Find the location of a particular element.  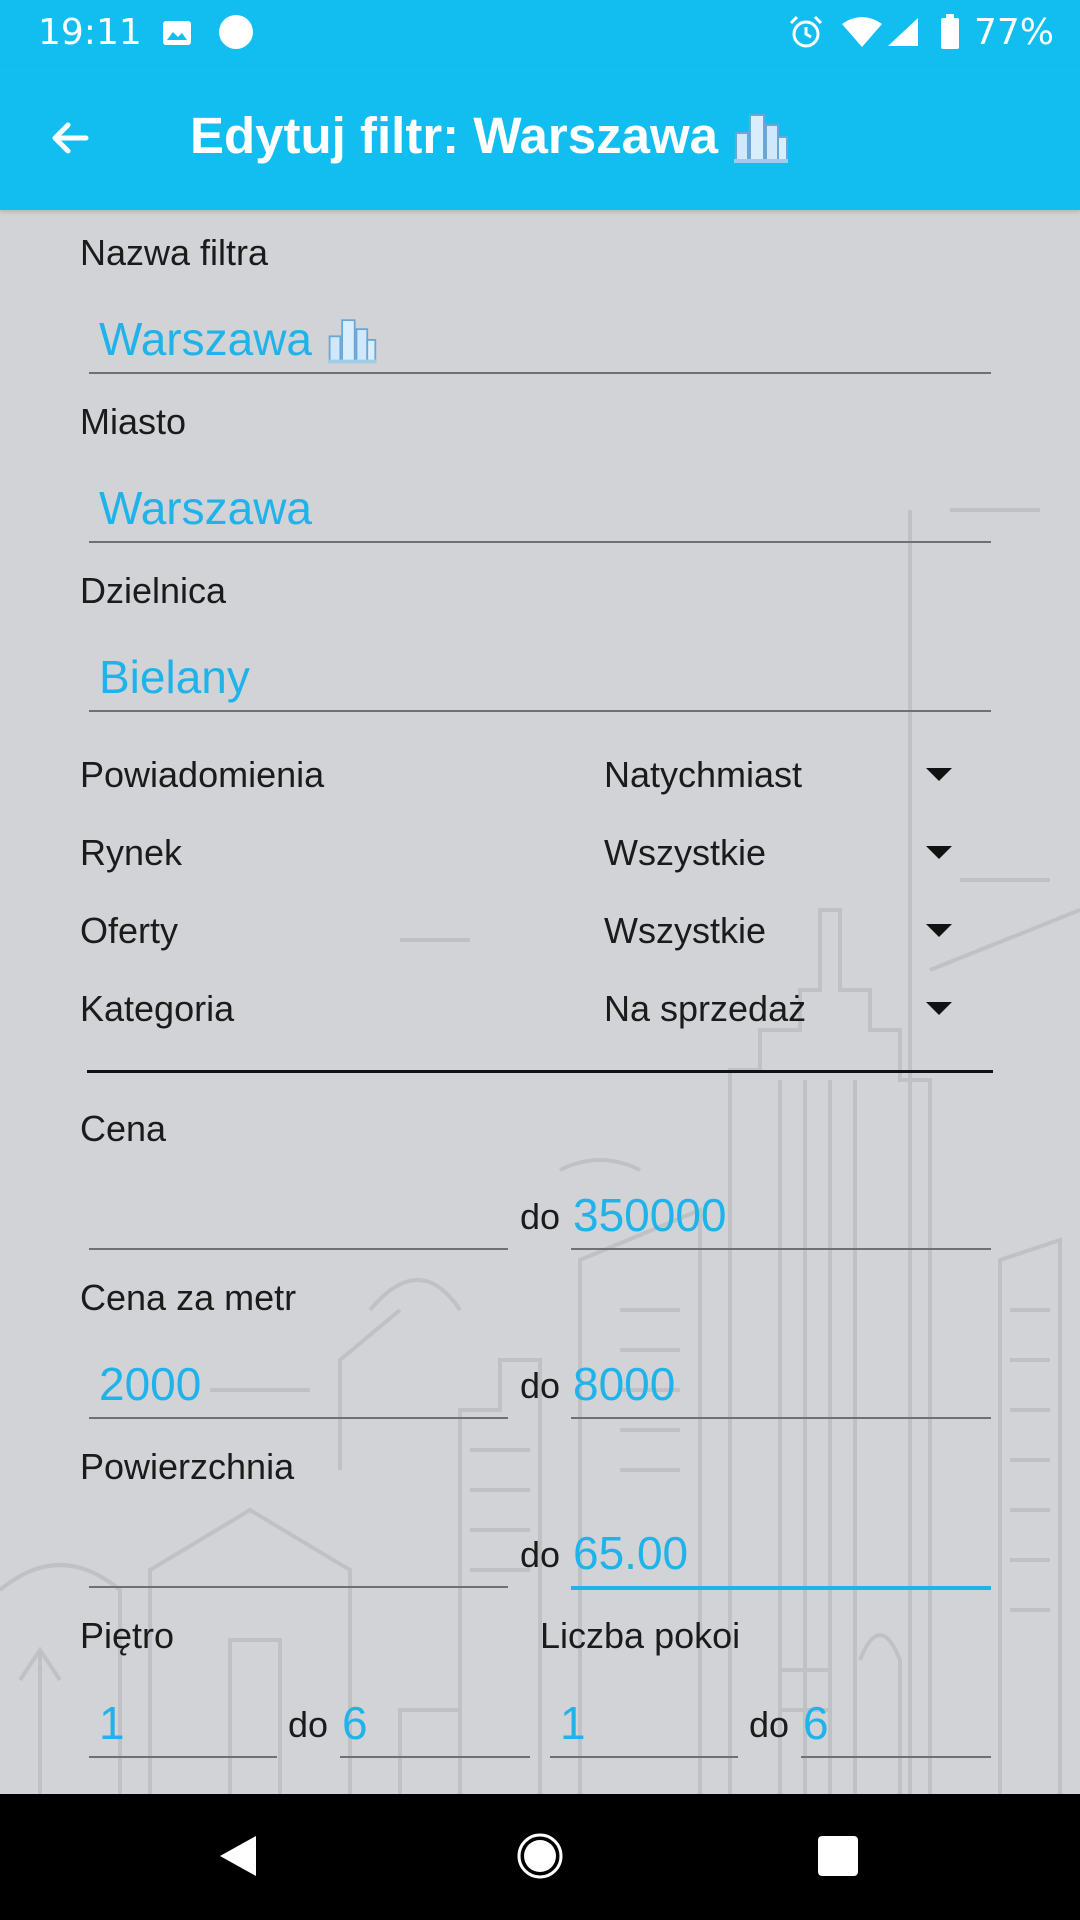

category-dropdown: Na sprzedaż is located at coordinates (784, 1008).